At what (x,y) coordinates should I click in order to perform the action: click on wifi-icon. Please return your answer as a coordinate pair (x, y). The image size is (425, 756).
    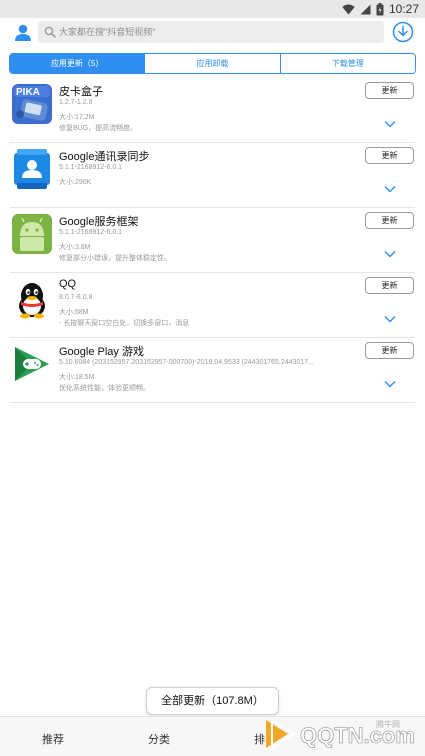
    Looking at the image, I should click on (348, 9).